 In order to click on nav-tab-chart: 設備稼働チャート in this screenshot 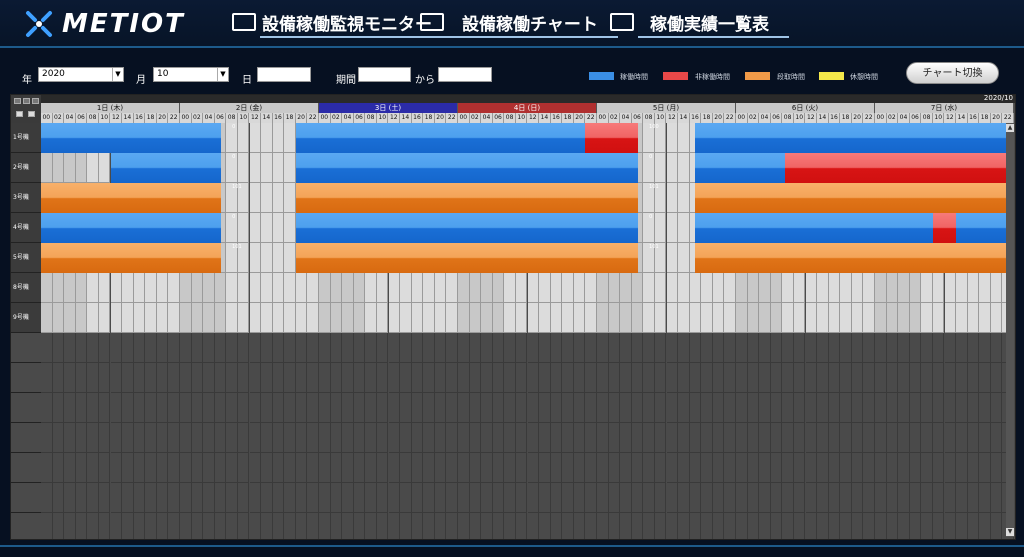, I will do `click(519, 23)`.